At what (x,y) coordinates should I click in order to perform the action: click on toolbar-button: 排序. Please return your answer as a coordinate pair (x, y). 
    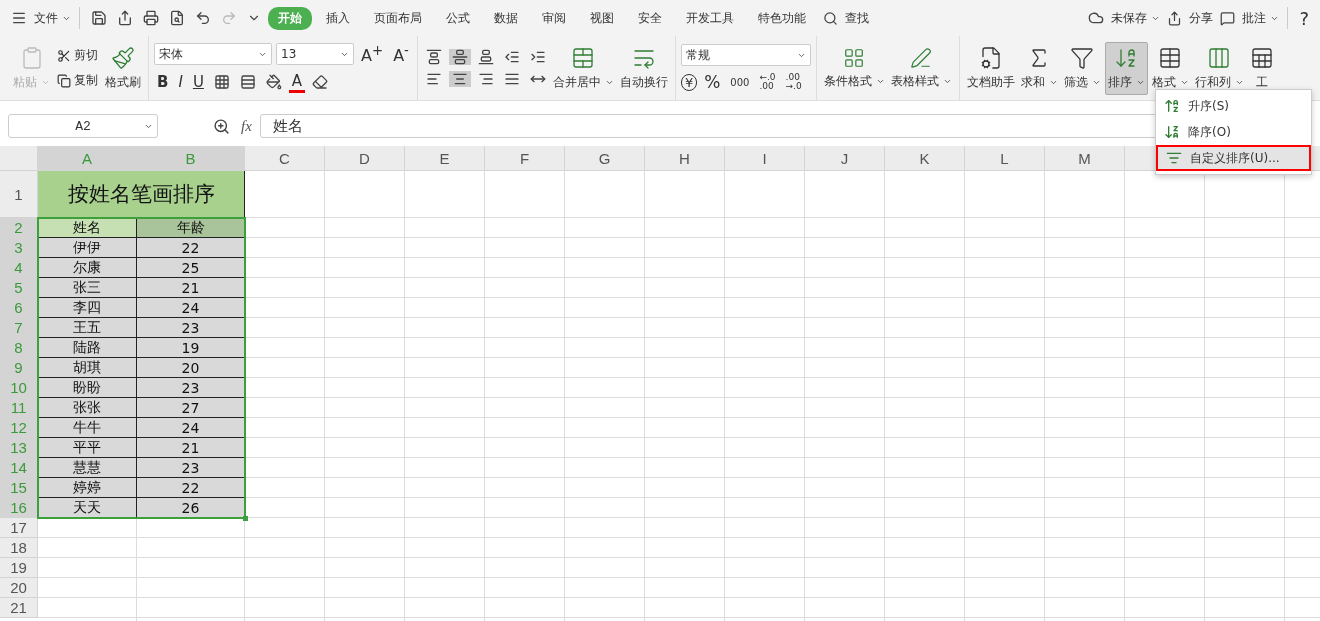
    Looking at the image, I should click on (1126, 68).